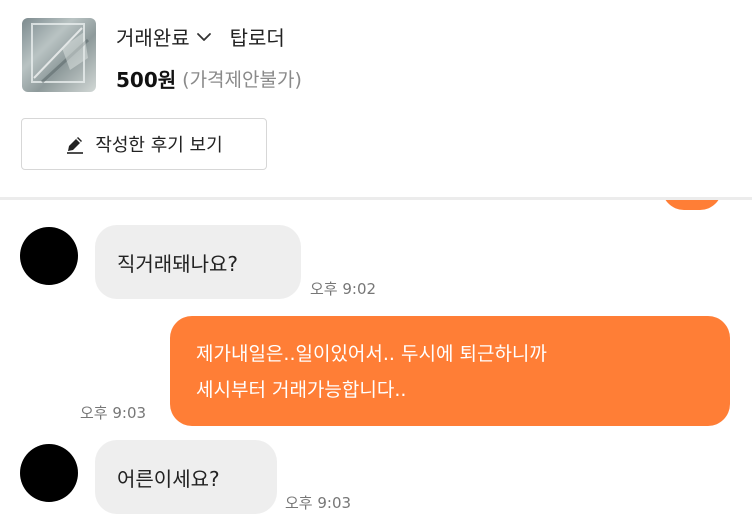 The image size is (752, 519). I want to click on view-written-review-button: 작성한 후기 보기, so click(144, 144).